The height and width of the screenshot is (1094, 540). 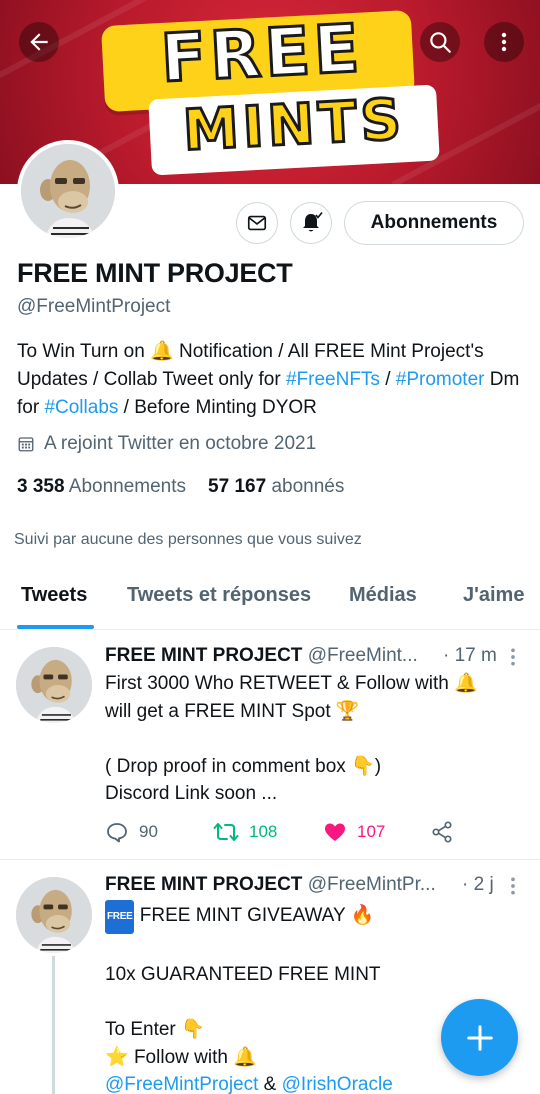 I want to click on thread-connector, so click(x=53, y=1025).